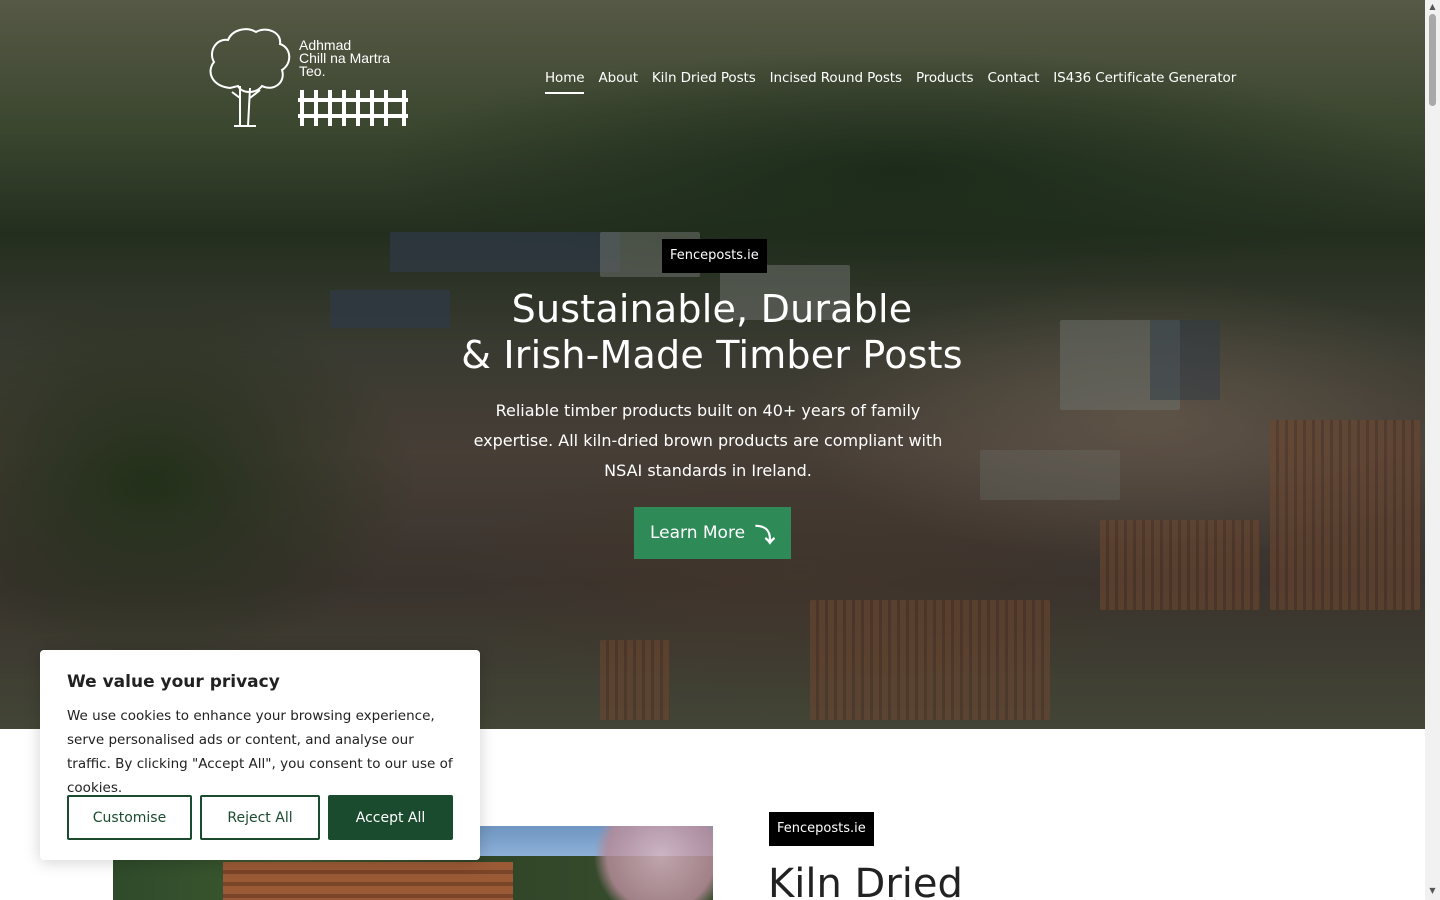 The width and height of the screenshot is (1440, 900). Describe the element at coordinates (704, 82) in the screenshot. I see `nav-item-kiln-dried-posts: Kiln Dried Posts` at that location.